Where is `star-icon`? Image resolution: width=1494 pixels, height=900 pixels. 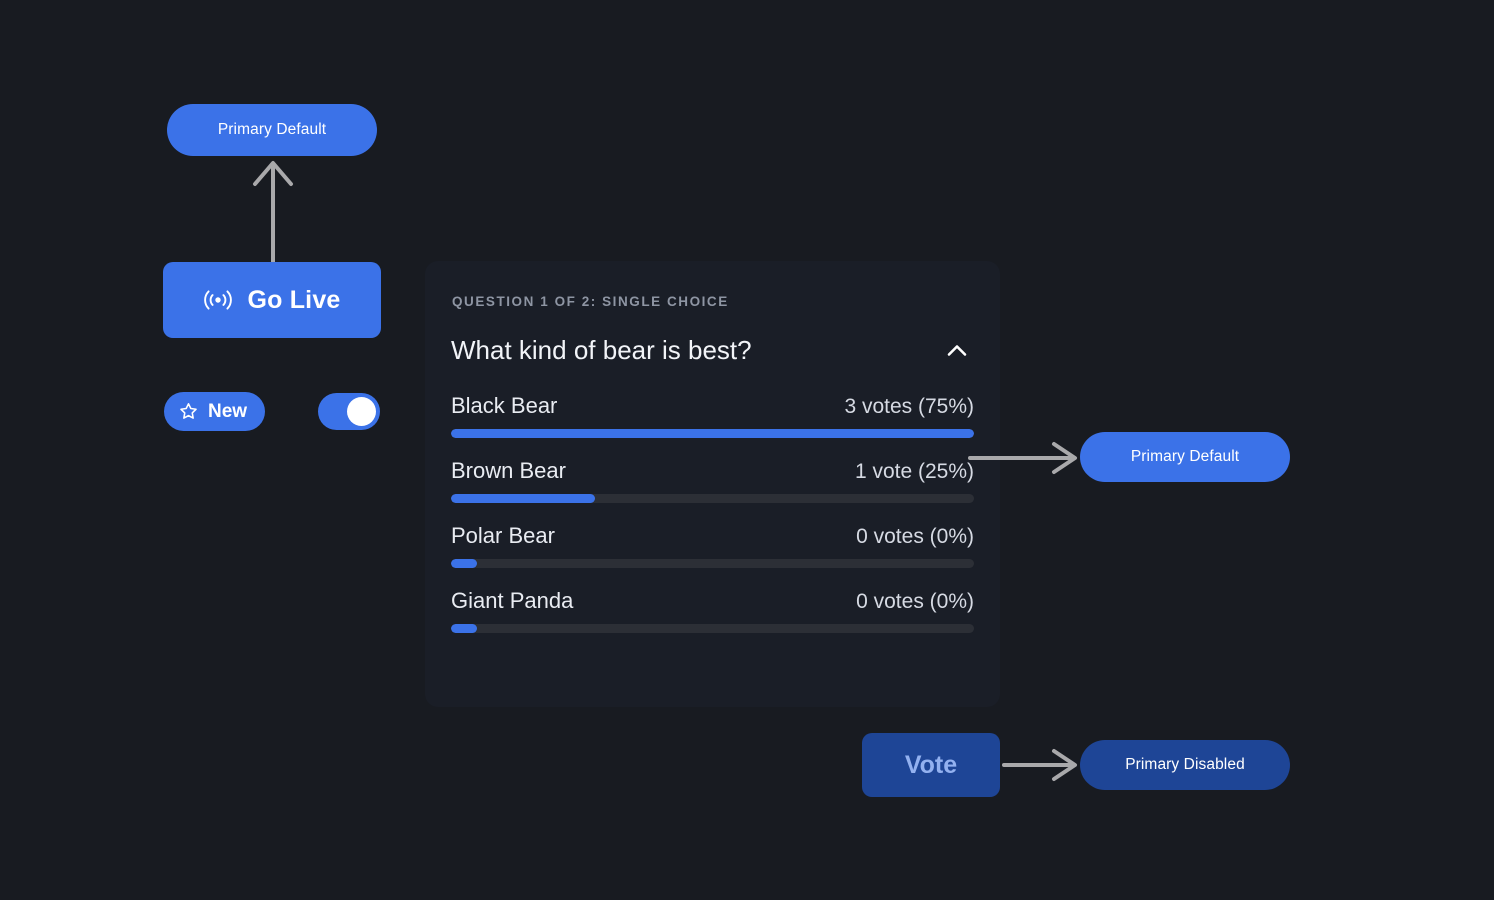 star-icon is located at coordinates (188, 411).